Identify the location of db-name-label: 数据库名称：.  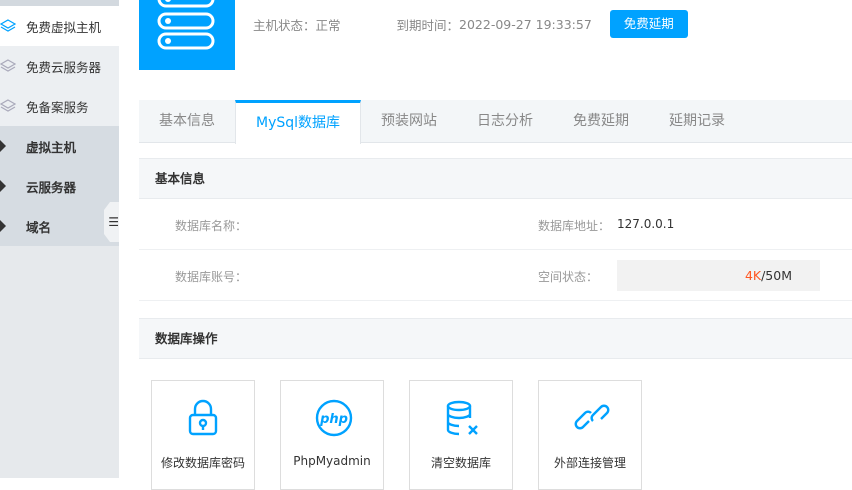
(211, 226).